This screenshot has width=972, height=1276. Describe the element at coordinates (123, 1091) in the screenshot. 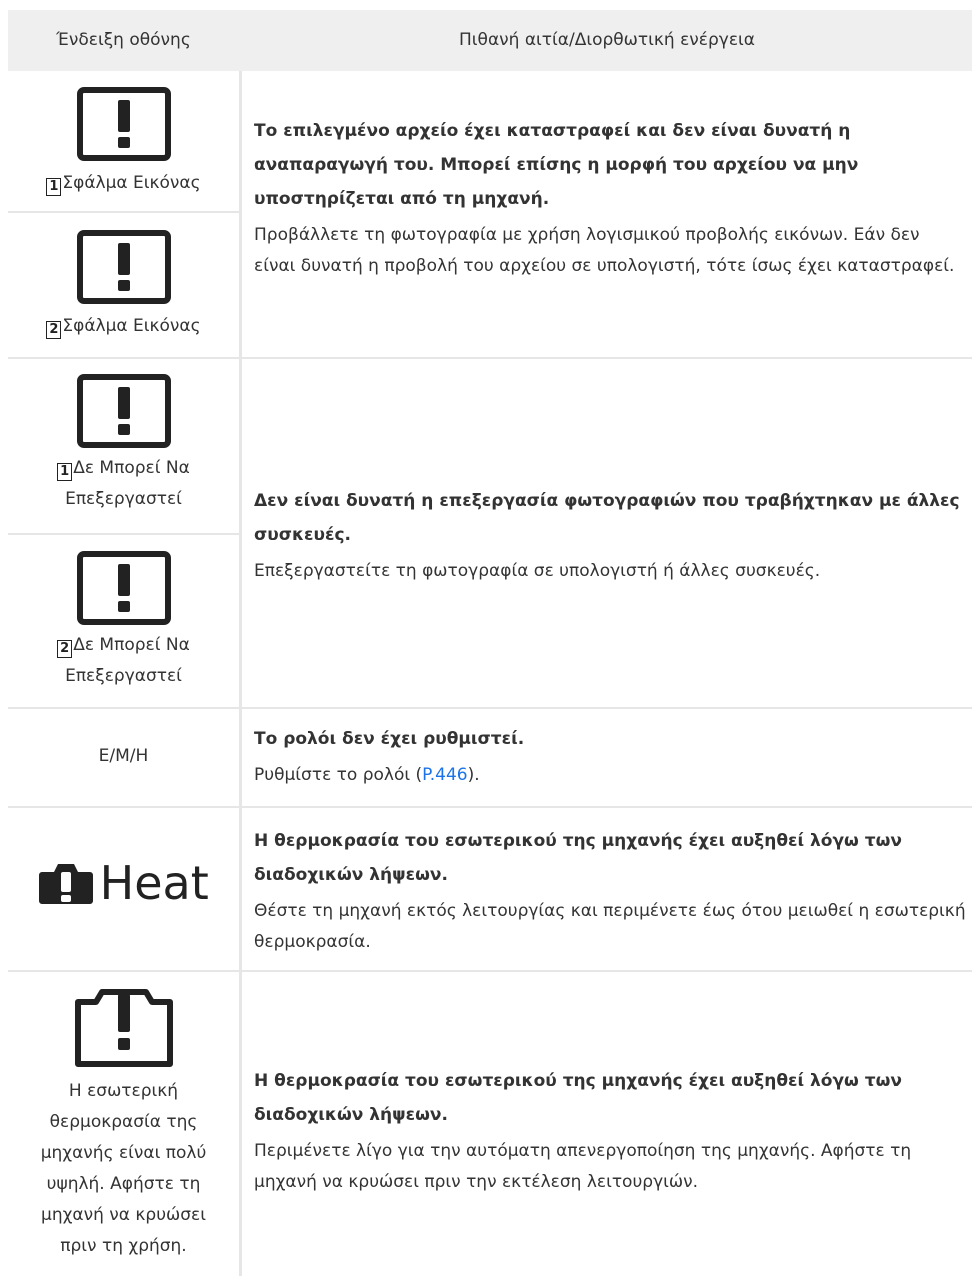

I see `overheat-text-line: Η εσωτερική` at that location.